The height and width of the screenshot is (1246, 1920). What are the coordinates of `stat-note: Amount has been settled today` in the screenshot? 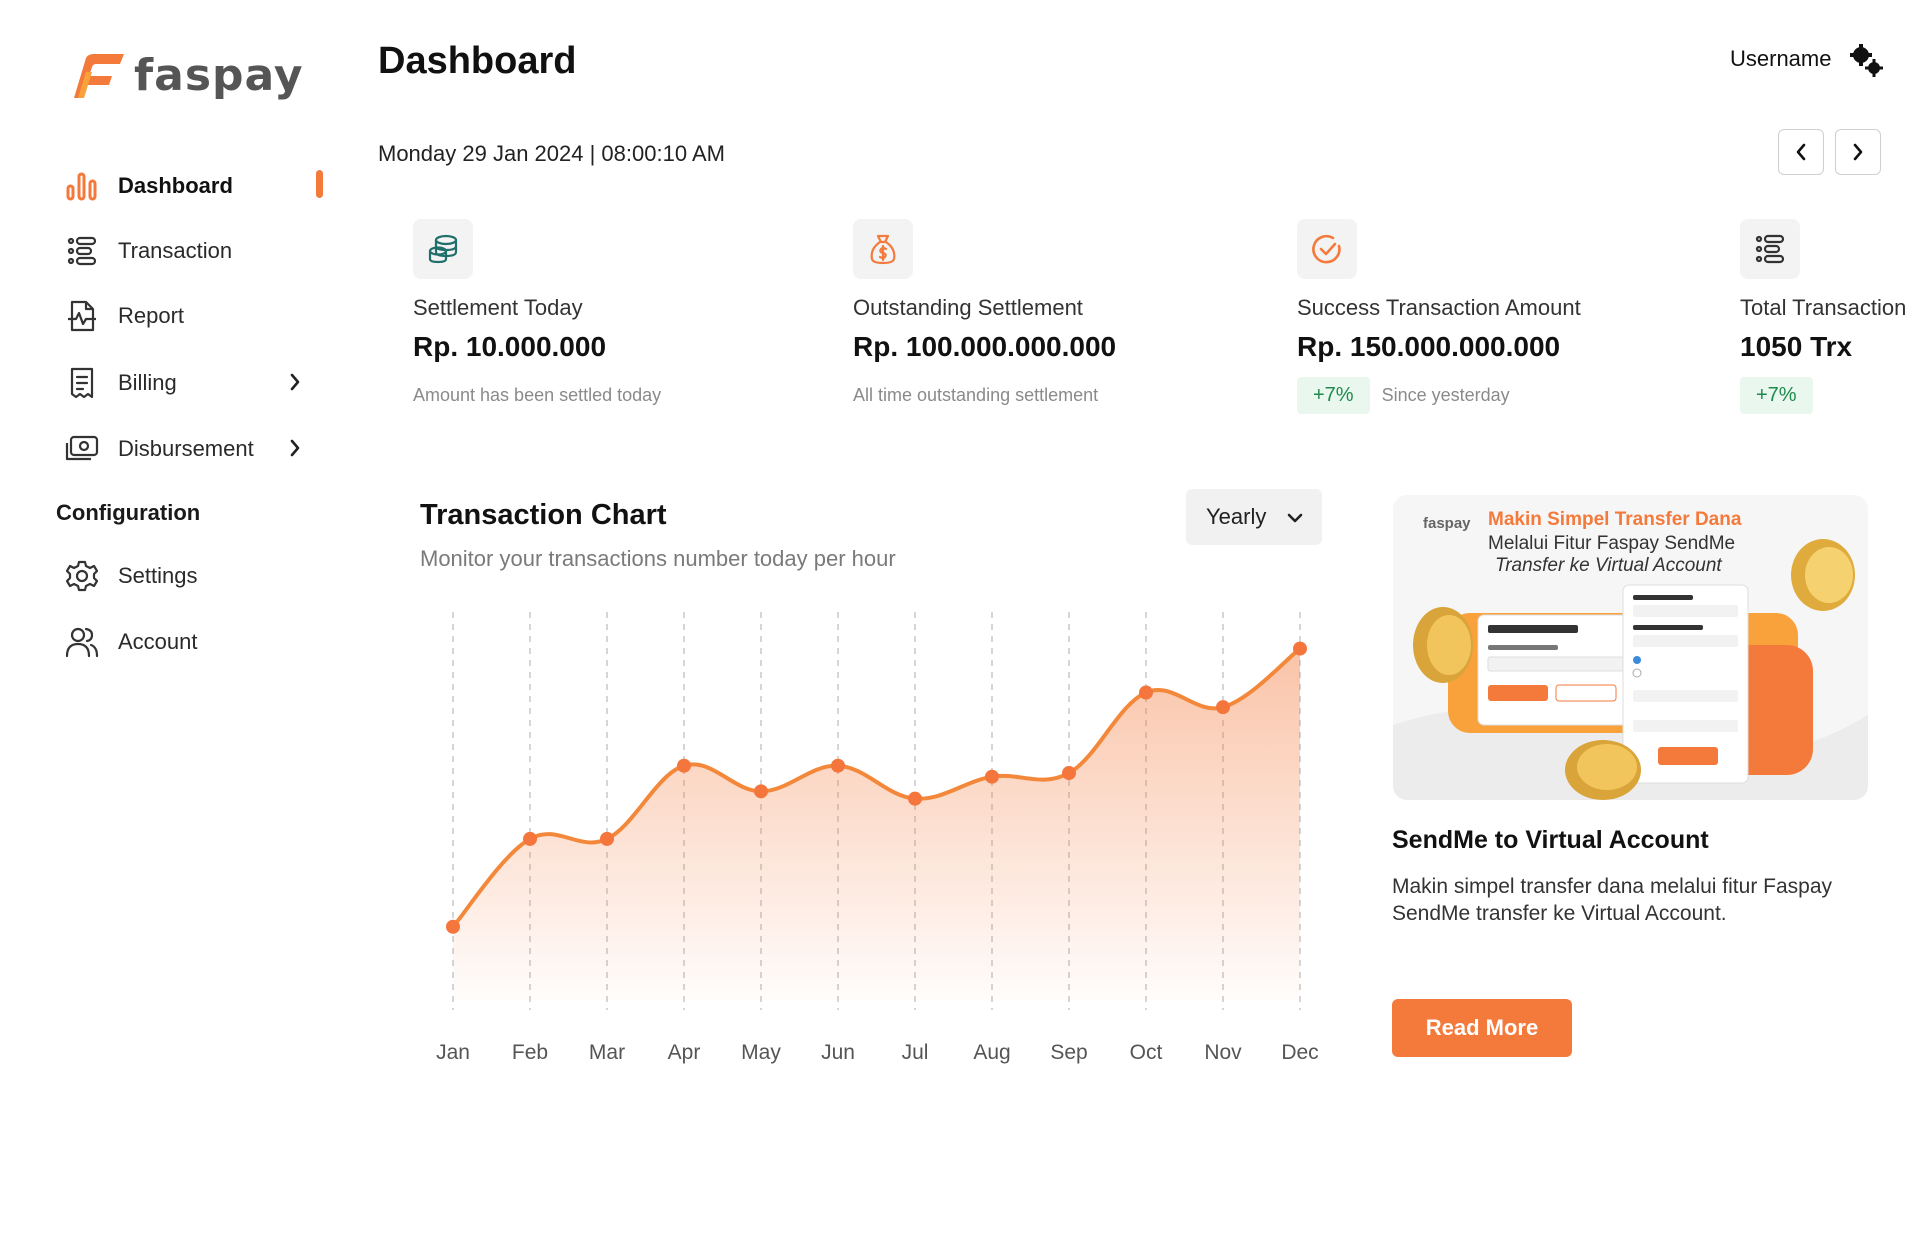 It's located at (537, 395).